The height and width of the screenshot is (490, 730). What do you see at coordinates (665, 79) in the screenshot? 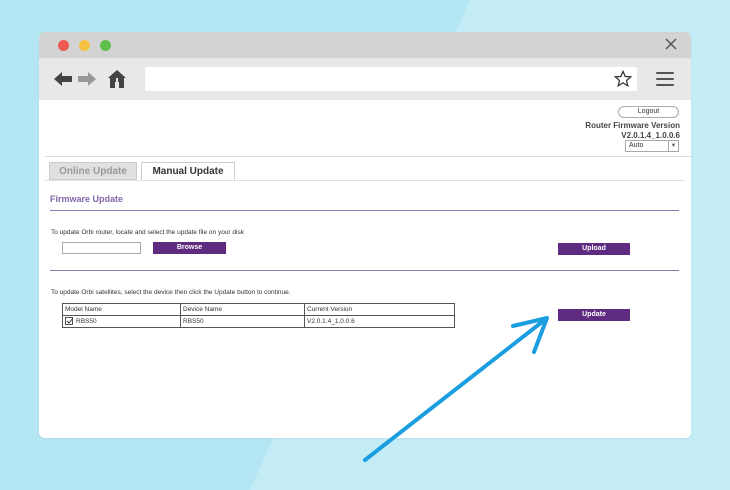
I see `hamburger-menu-icon` at bounding box center [665, 79].